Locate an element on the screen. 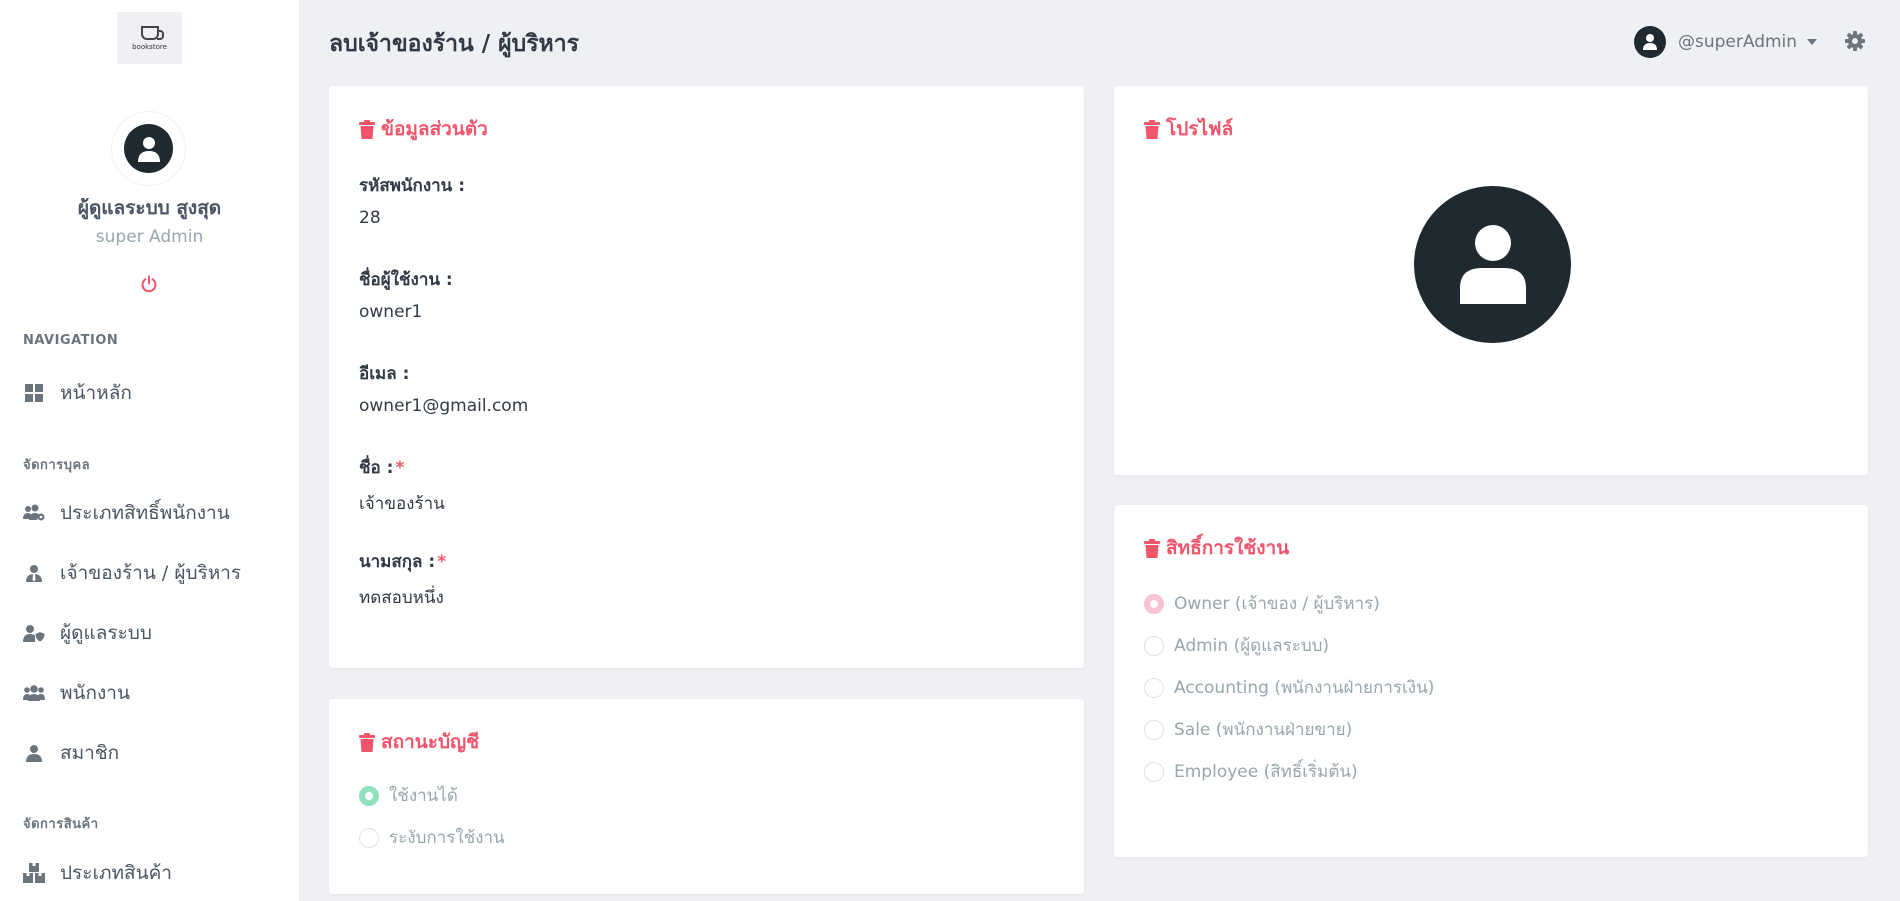 The image size is (1900, 901). card-title: สถานะบัญชี is located at coordinates (419, 742).